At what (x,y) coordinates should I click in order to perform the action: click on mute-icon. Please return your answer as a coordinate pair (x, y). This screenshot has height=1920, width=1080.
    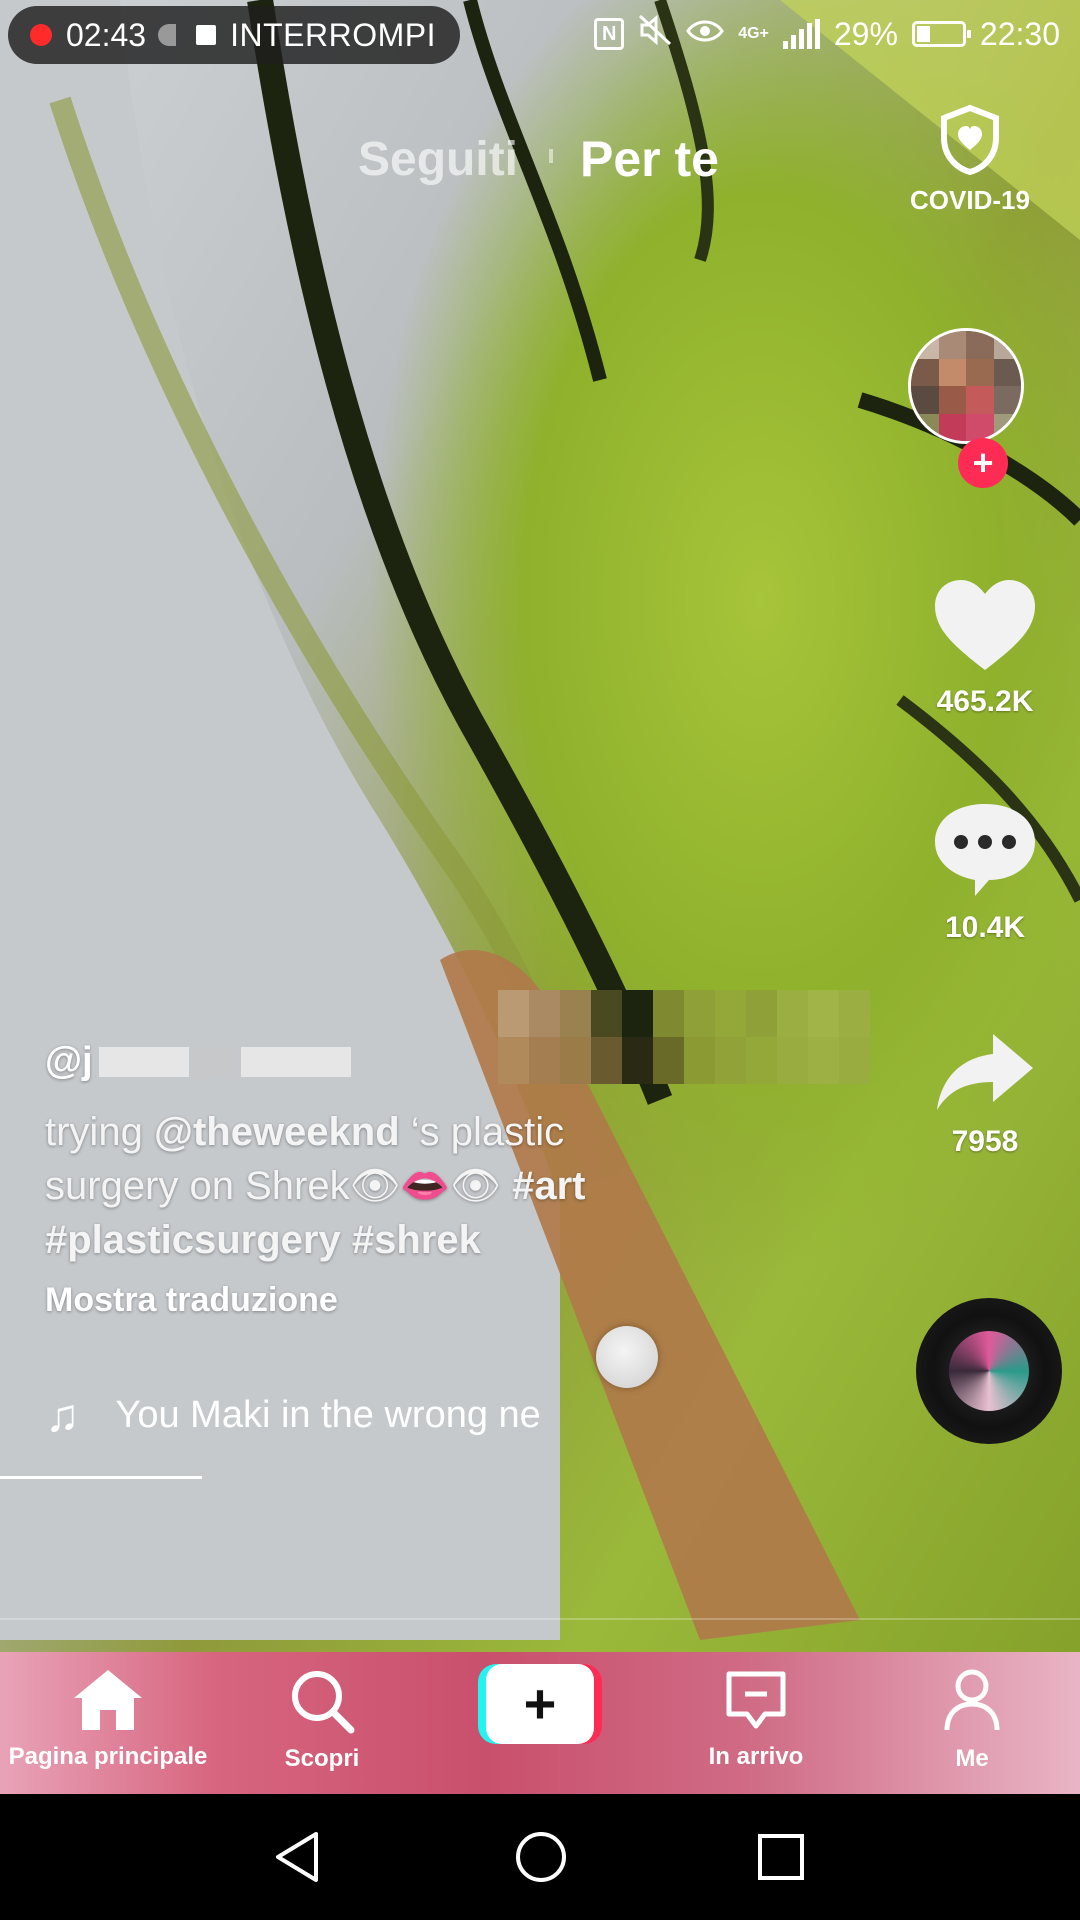
    Looking at the image, I should click on (655, 34).